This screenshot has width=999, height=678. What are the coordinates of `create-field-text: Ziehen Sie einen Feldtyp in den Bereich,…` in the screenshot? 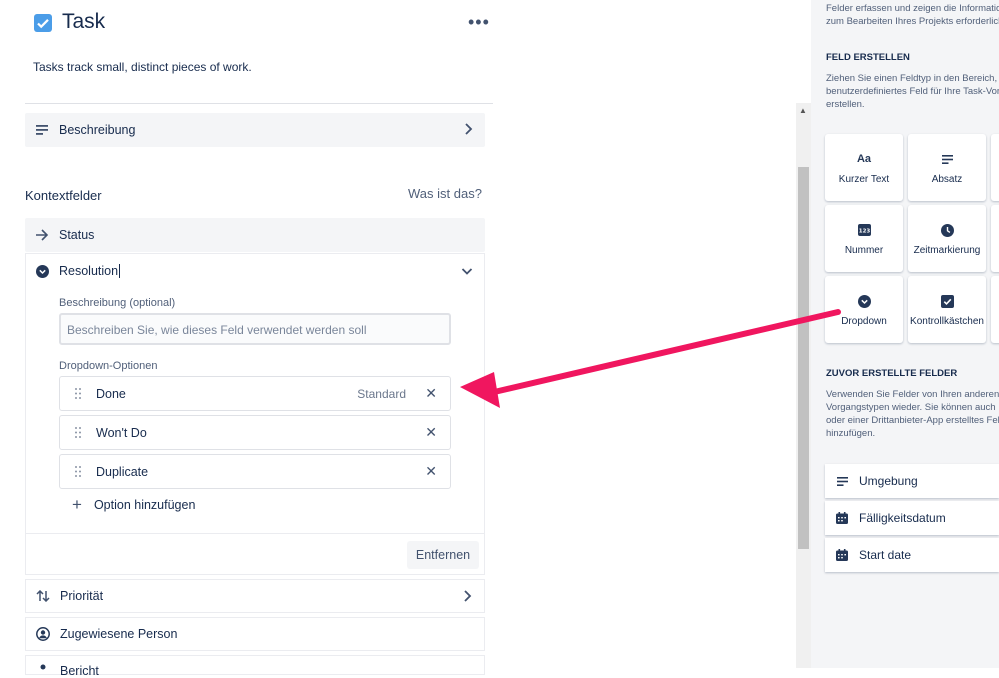 It's located at (912, 91).